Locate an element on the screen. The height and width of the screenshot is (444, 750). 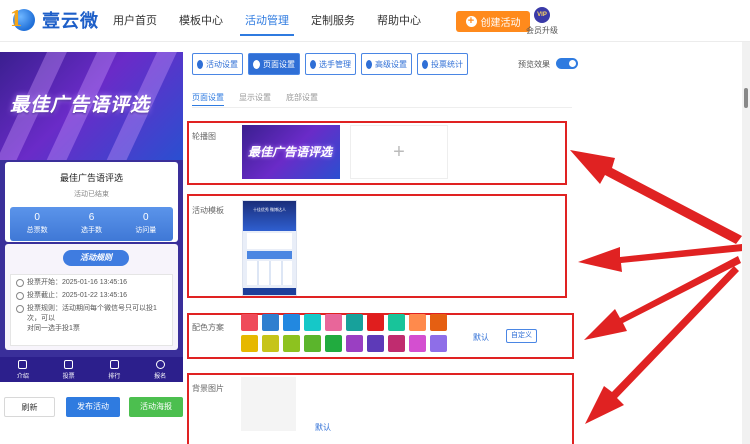
publish-button: 发布活动 is located at coordinates (93, 407).